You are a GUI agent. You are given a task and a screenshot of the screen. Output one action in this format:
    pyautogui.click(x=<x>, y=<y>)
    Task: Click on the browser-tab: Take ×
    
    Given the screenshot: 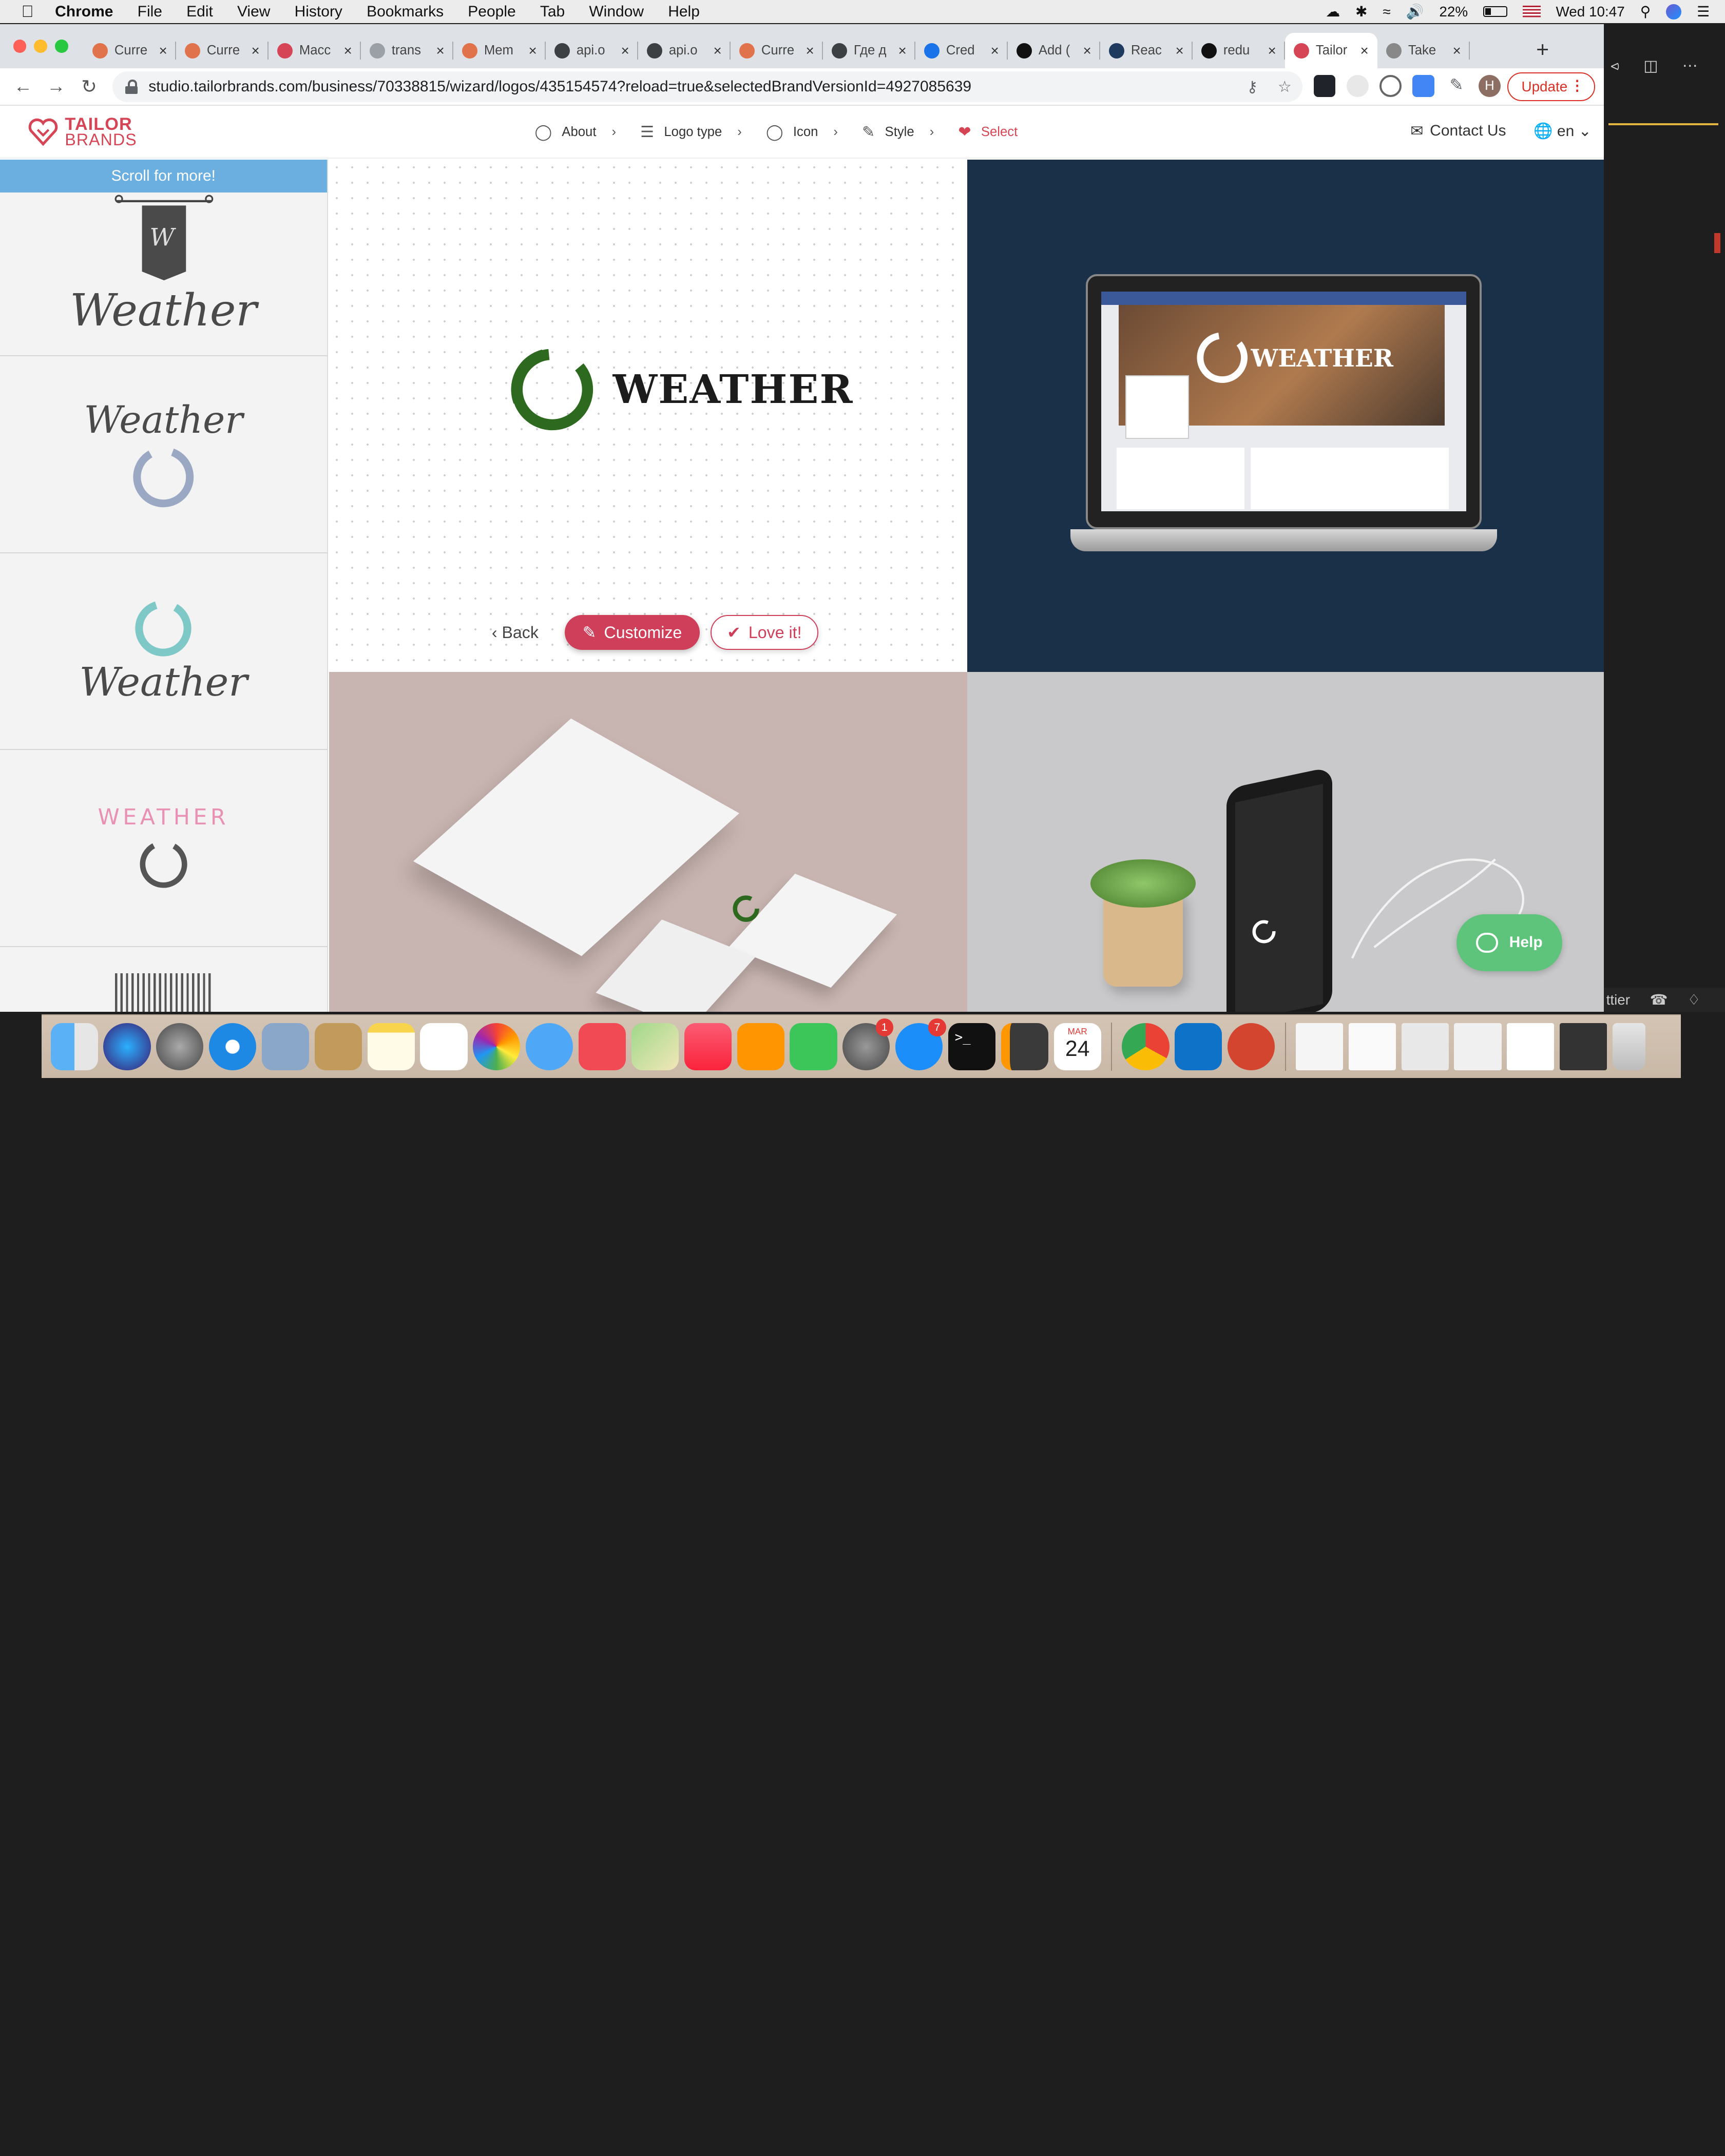 What is the action you would take?
    pyautogui.click(x=1423, y=50)
    